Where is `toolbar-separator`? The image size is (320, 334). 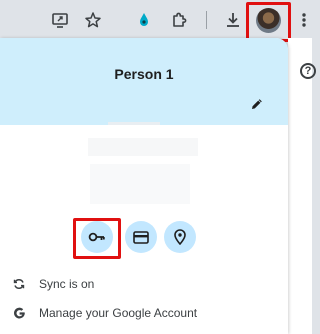 toolbar-separator is located at coordinates (206, 20).